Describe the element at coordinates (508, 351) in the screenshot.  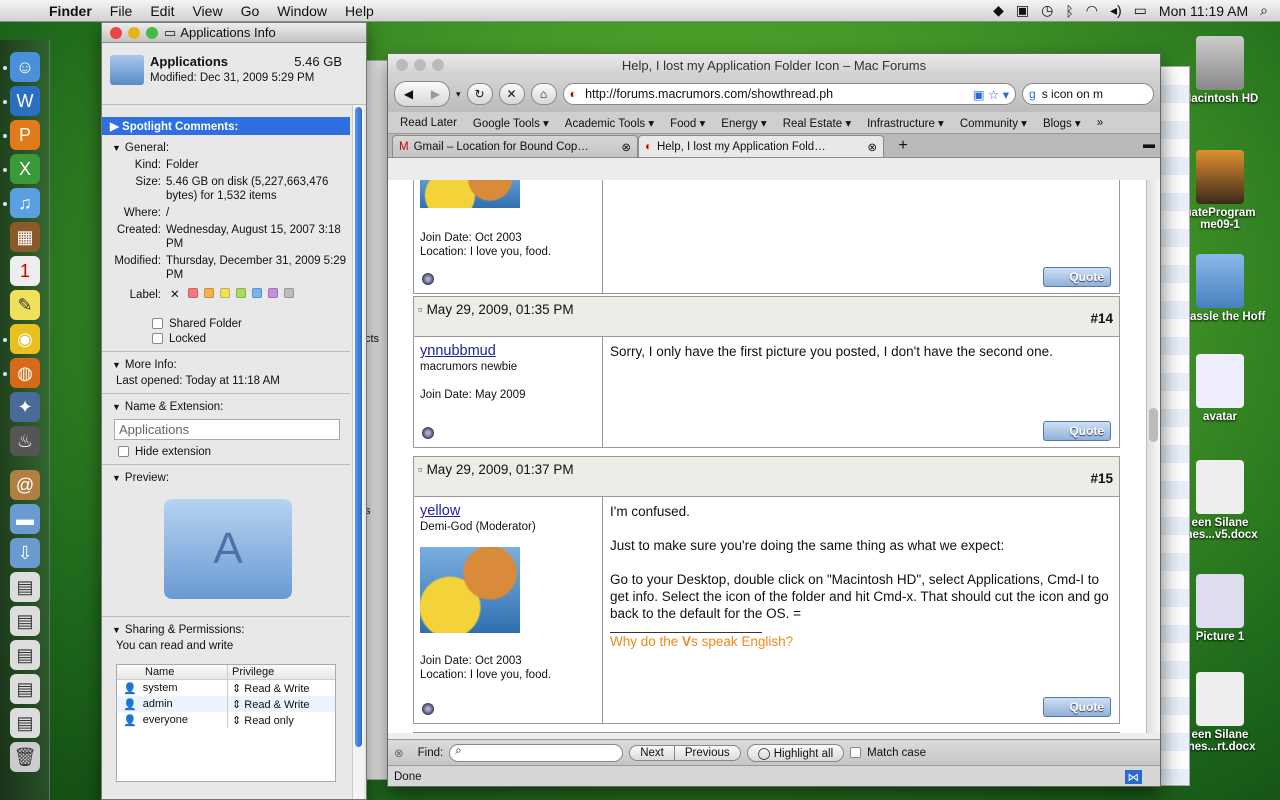
I see `username-link: ynnubbmud` at that location.